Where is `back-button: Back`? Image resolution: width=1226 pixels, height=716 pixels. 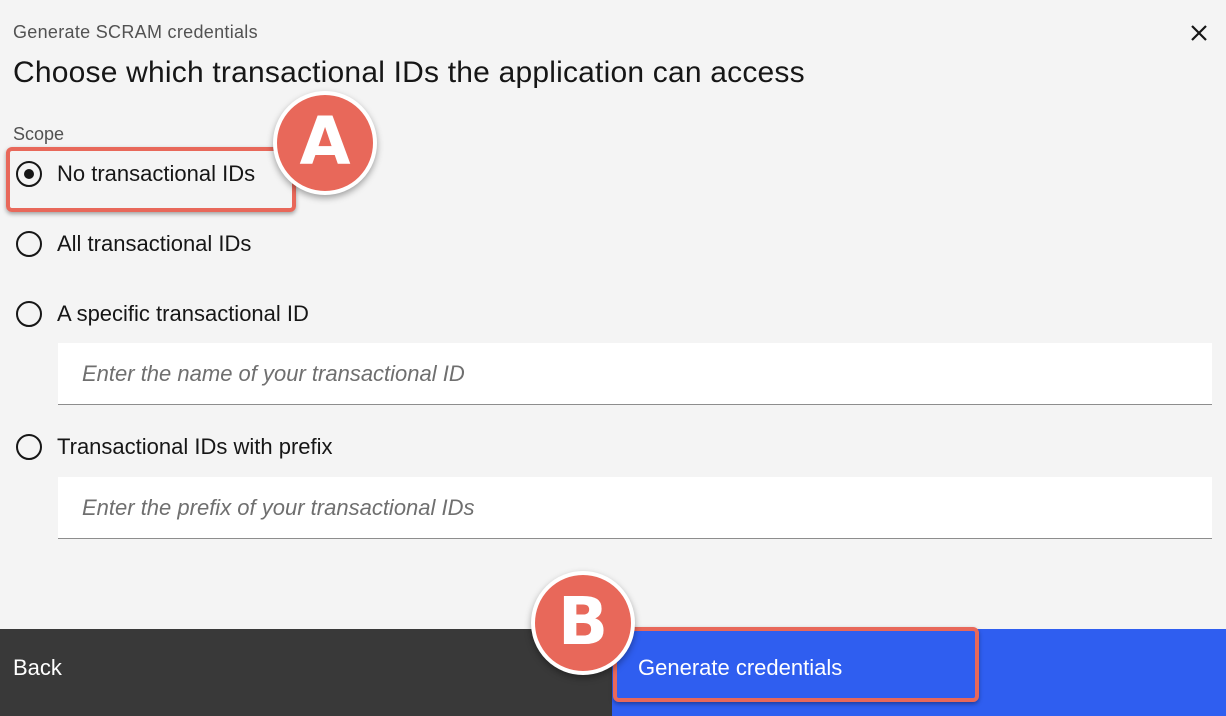 back-button: Back is located at coordinates (306, 672).